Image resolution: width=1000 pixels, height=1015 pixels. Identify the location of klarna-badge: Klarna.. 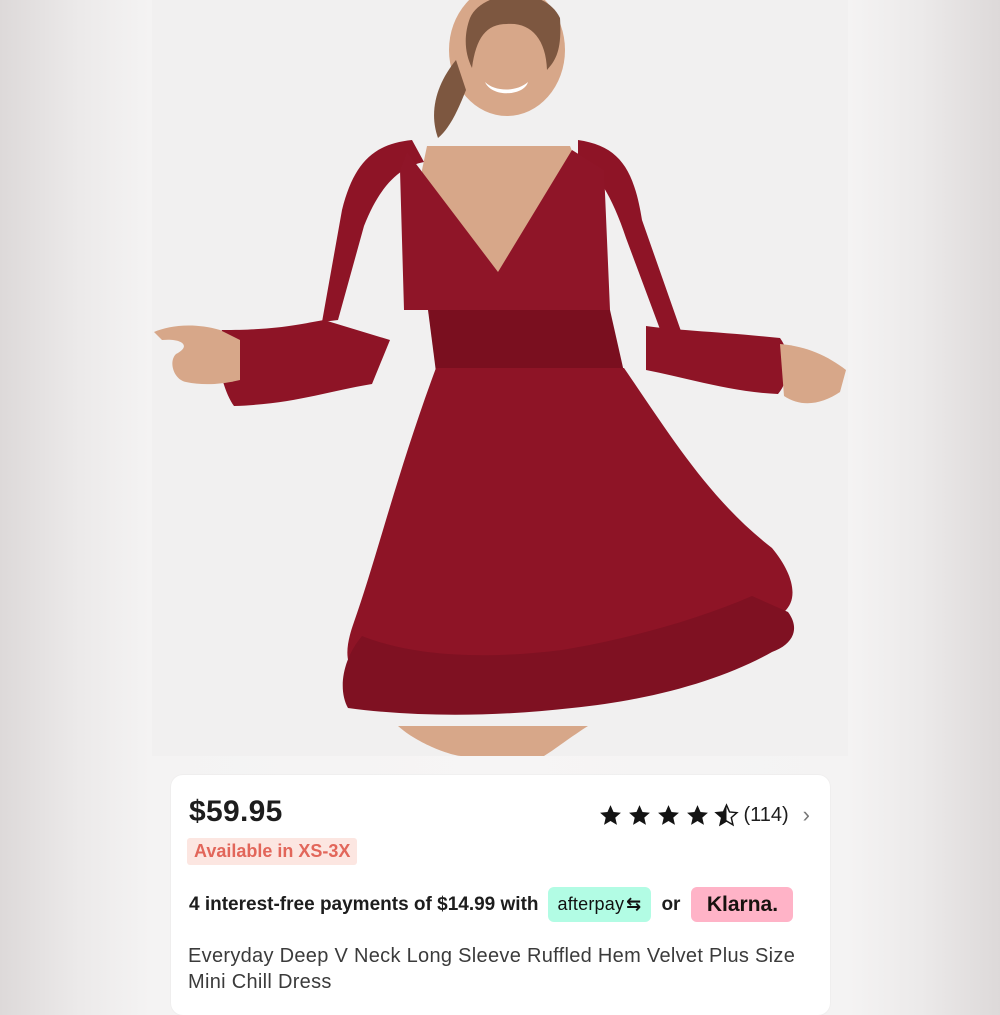
(742, 904).